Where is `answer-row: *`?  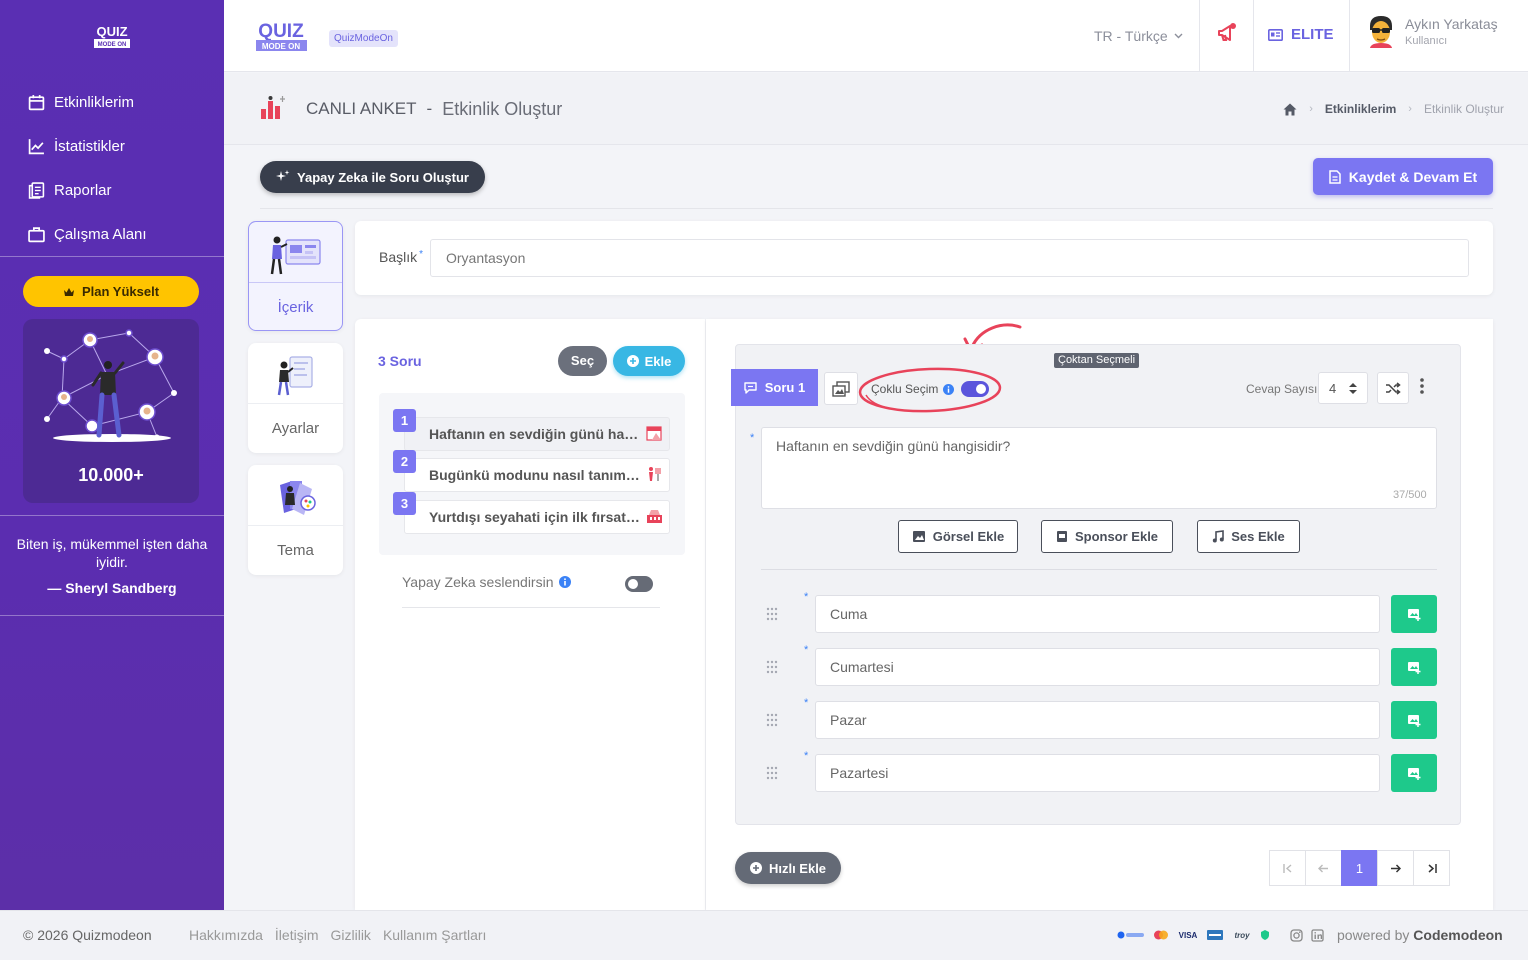 answer-row: * is located at coordinates (1099, 718).